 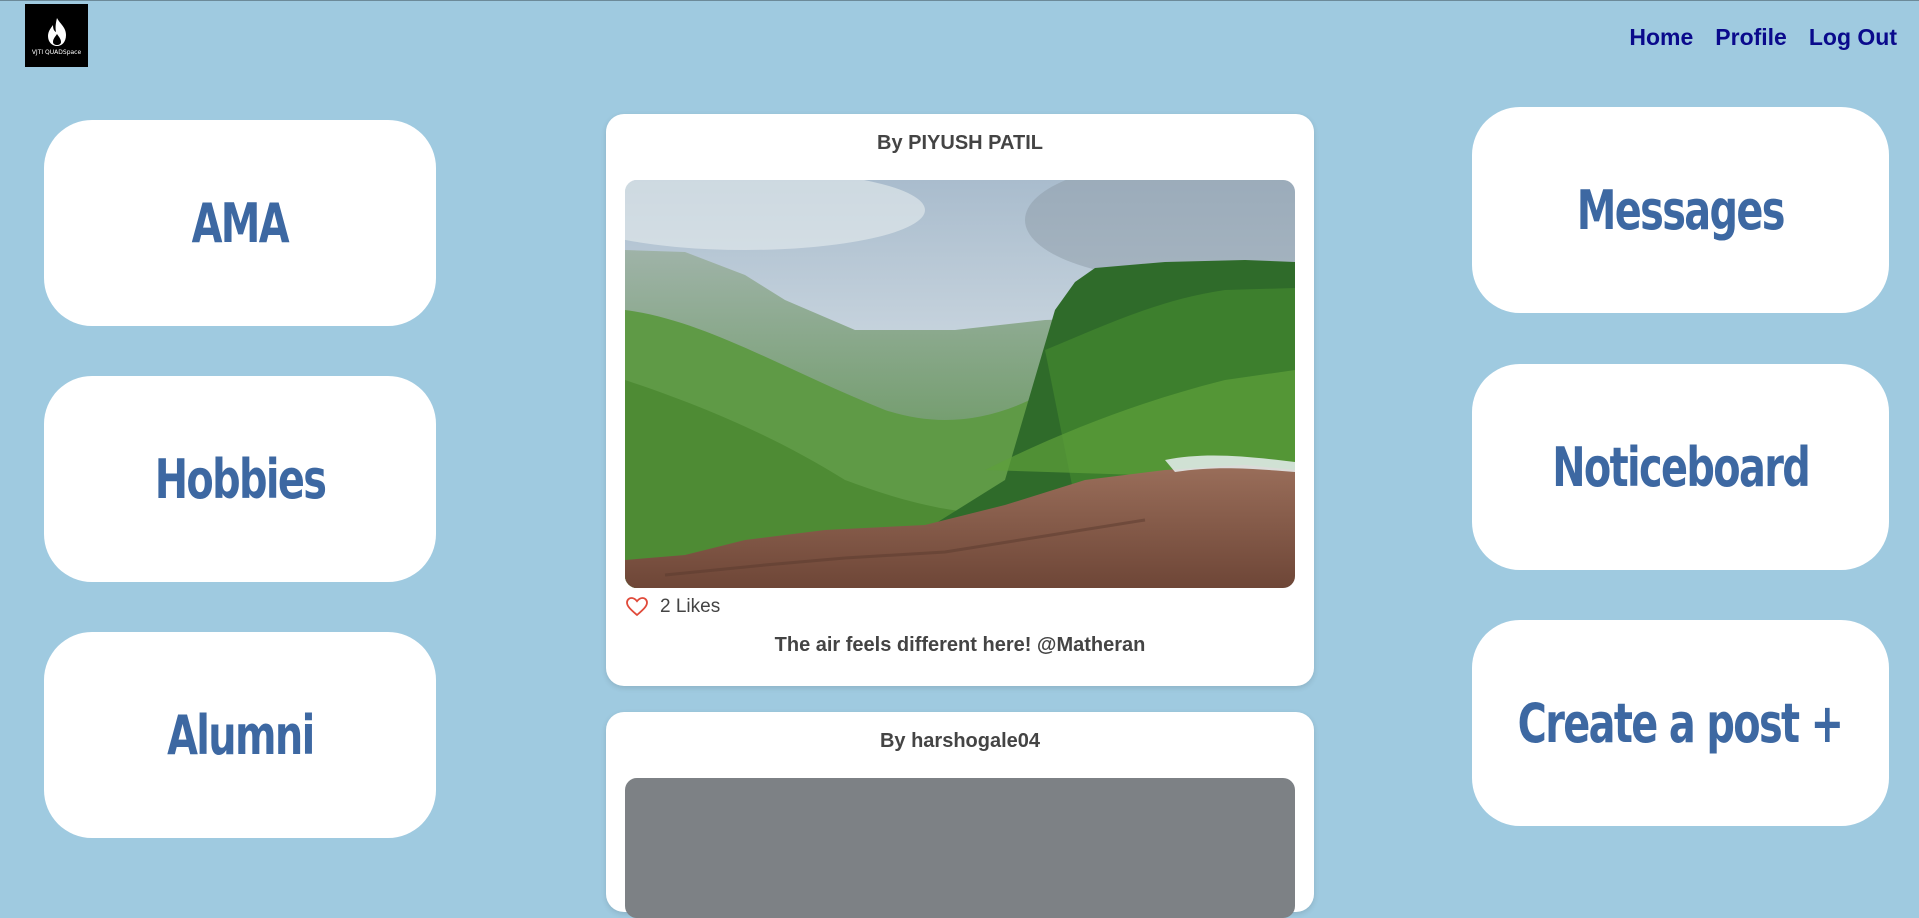 I want to click on post-card: By harshogale04, so click(x=960, y=815).